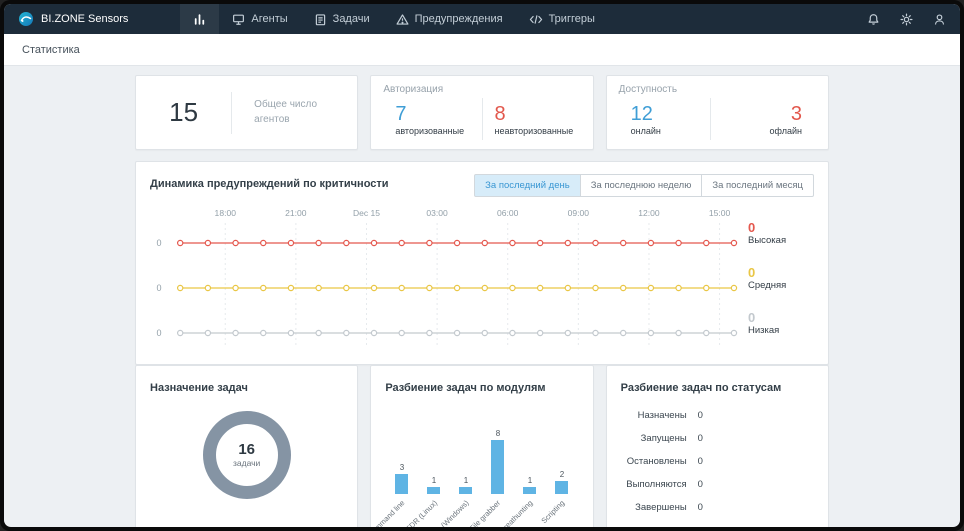 The height and width of the screenshot is (531, 964). Describe the element at coordinates (562, 474) in the screenshot. I see `bar-value: 2` at that location.